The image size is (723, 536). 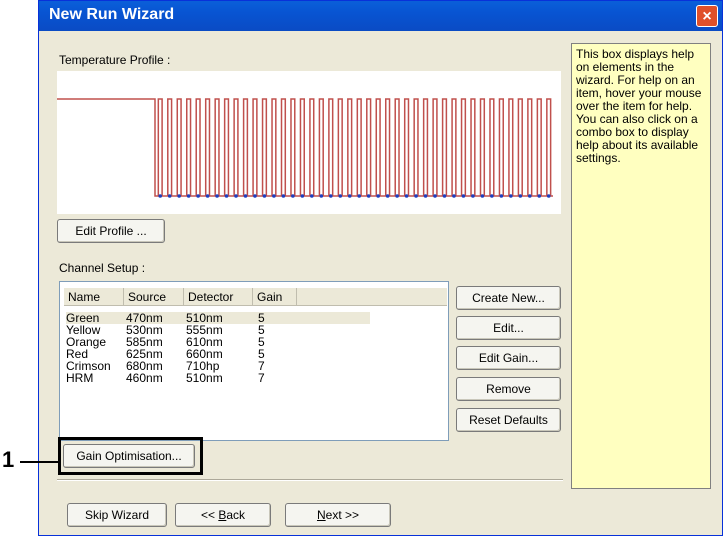 What do you see at coordinates (218, 297) in the screenshot?
I see `column-header-detector: Detector` at bounding box center [218, 297].